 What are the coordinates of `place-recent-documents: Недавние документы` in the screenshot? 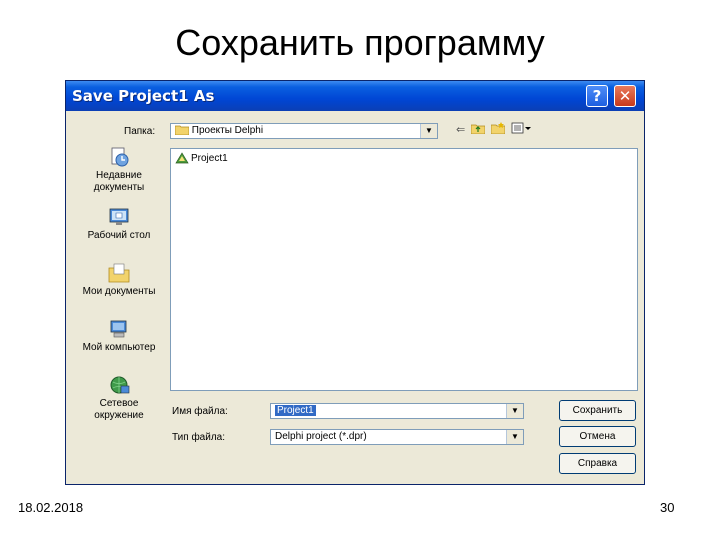 It's located at (119, 170).